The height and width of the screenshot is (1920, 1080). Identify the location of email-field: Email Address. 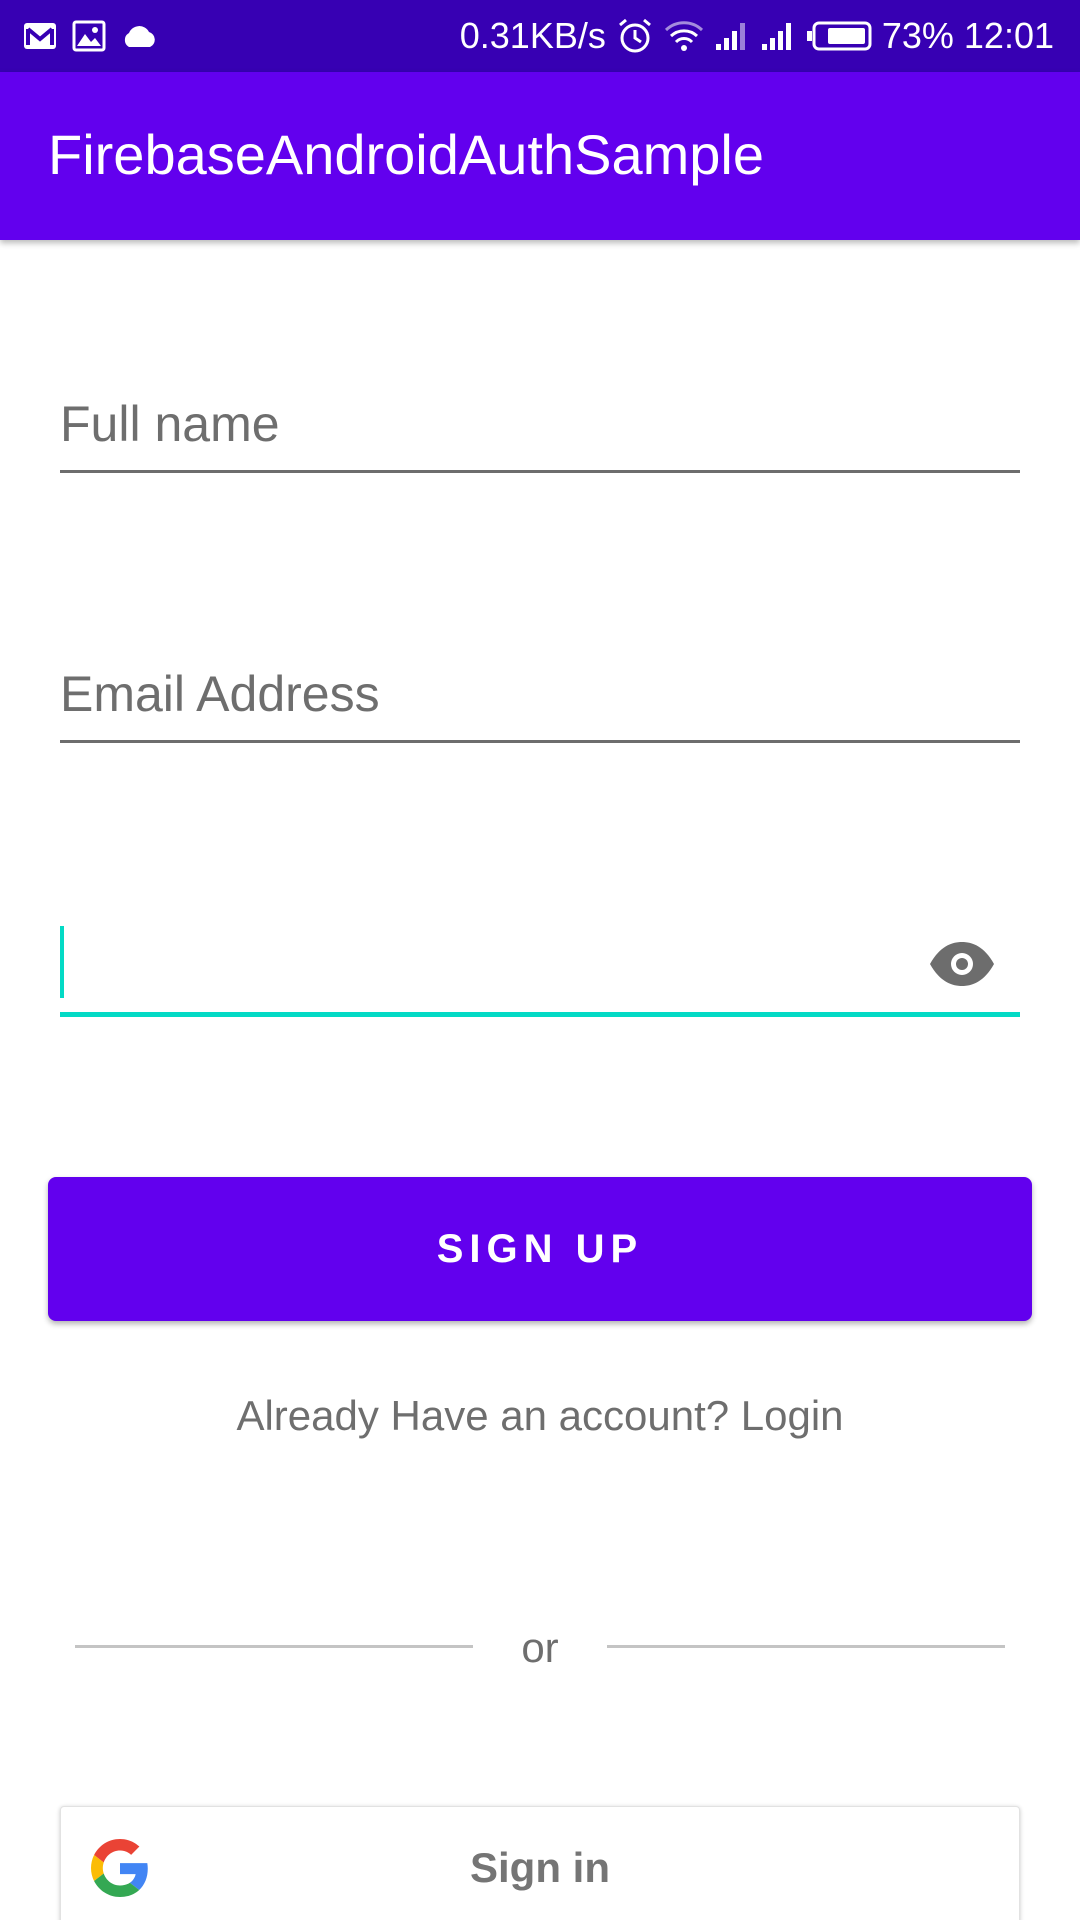
(540, 702).